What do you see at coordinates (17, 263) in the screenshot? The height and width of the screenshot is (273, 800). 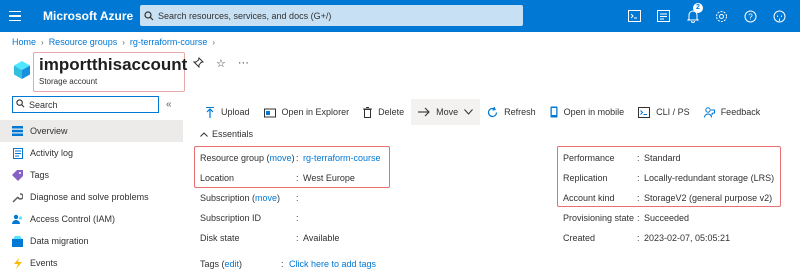 I see `lightning-icon` at bounding box center [17, 263].